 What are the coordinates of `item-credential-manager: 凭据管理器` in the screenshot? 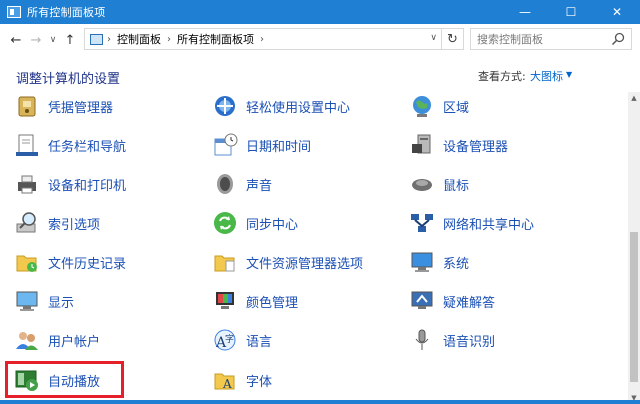 It's located at (107, 108).